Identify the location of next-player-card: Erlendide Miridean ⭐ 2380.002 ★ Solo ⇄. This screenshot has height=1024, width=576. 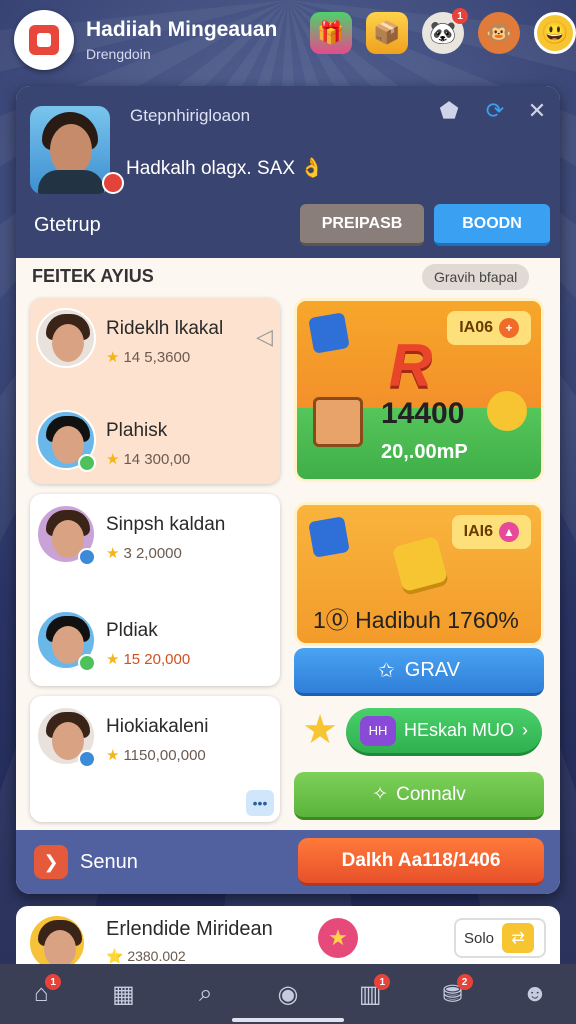
(288, 937).